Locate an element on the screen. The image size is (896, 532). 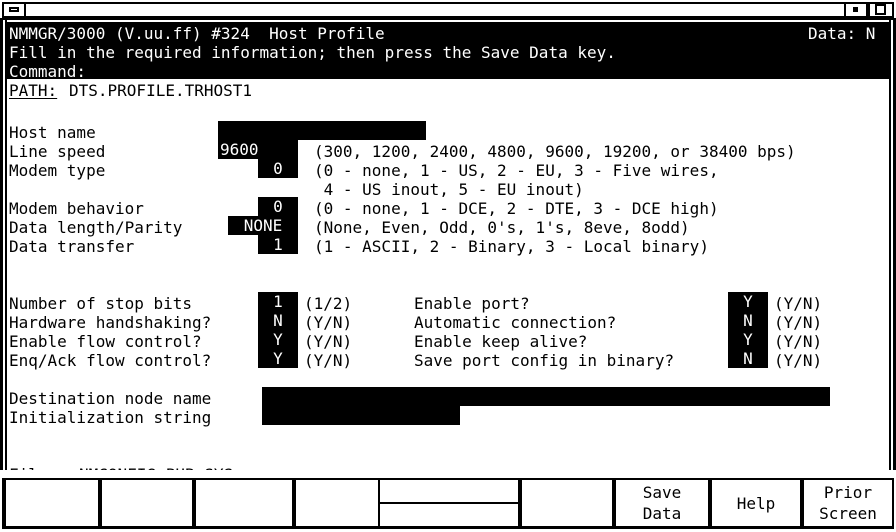
function-key-save-data-line2: Data is located at coordinates (662, 513).